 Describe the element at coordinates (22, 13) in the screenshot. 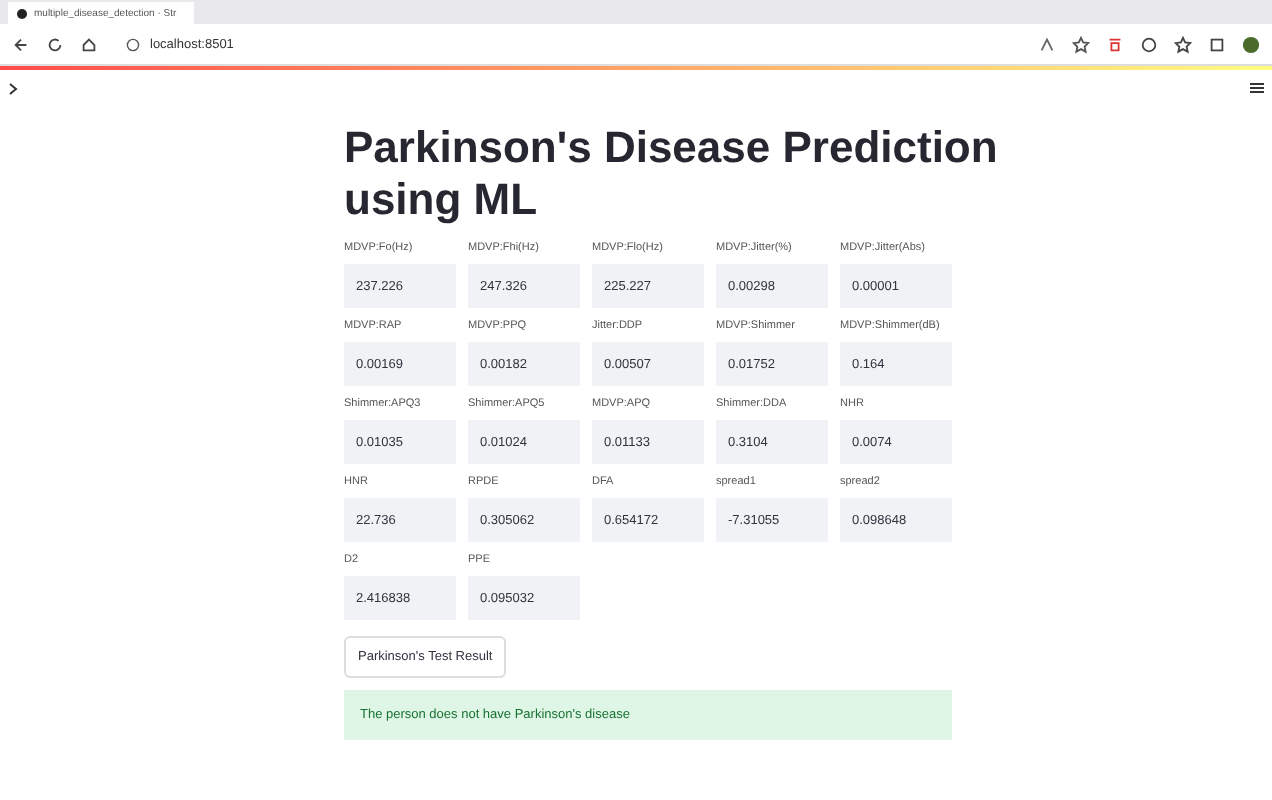

I see `app-icon` at that location.